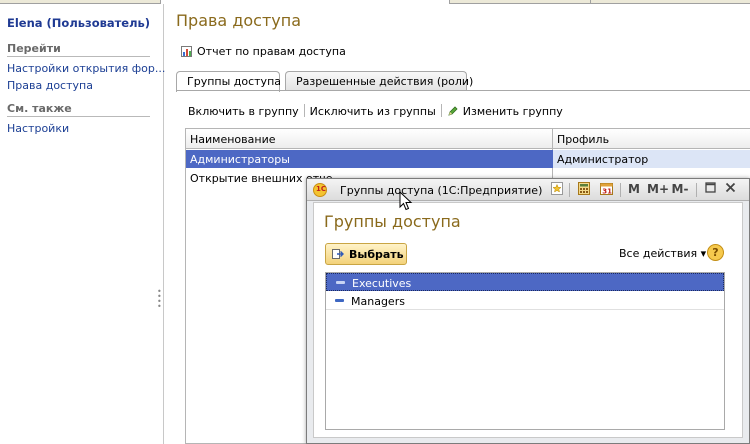 This screenshot has width=750, height=444. I want to click on maximize-icon, so click(710, 187).